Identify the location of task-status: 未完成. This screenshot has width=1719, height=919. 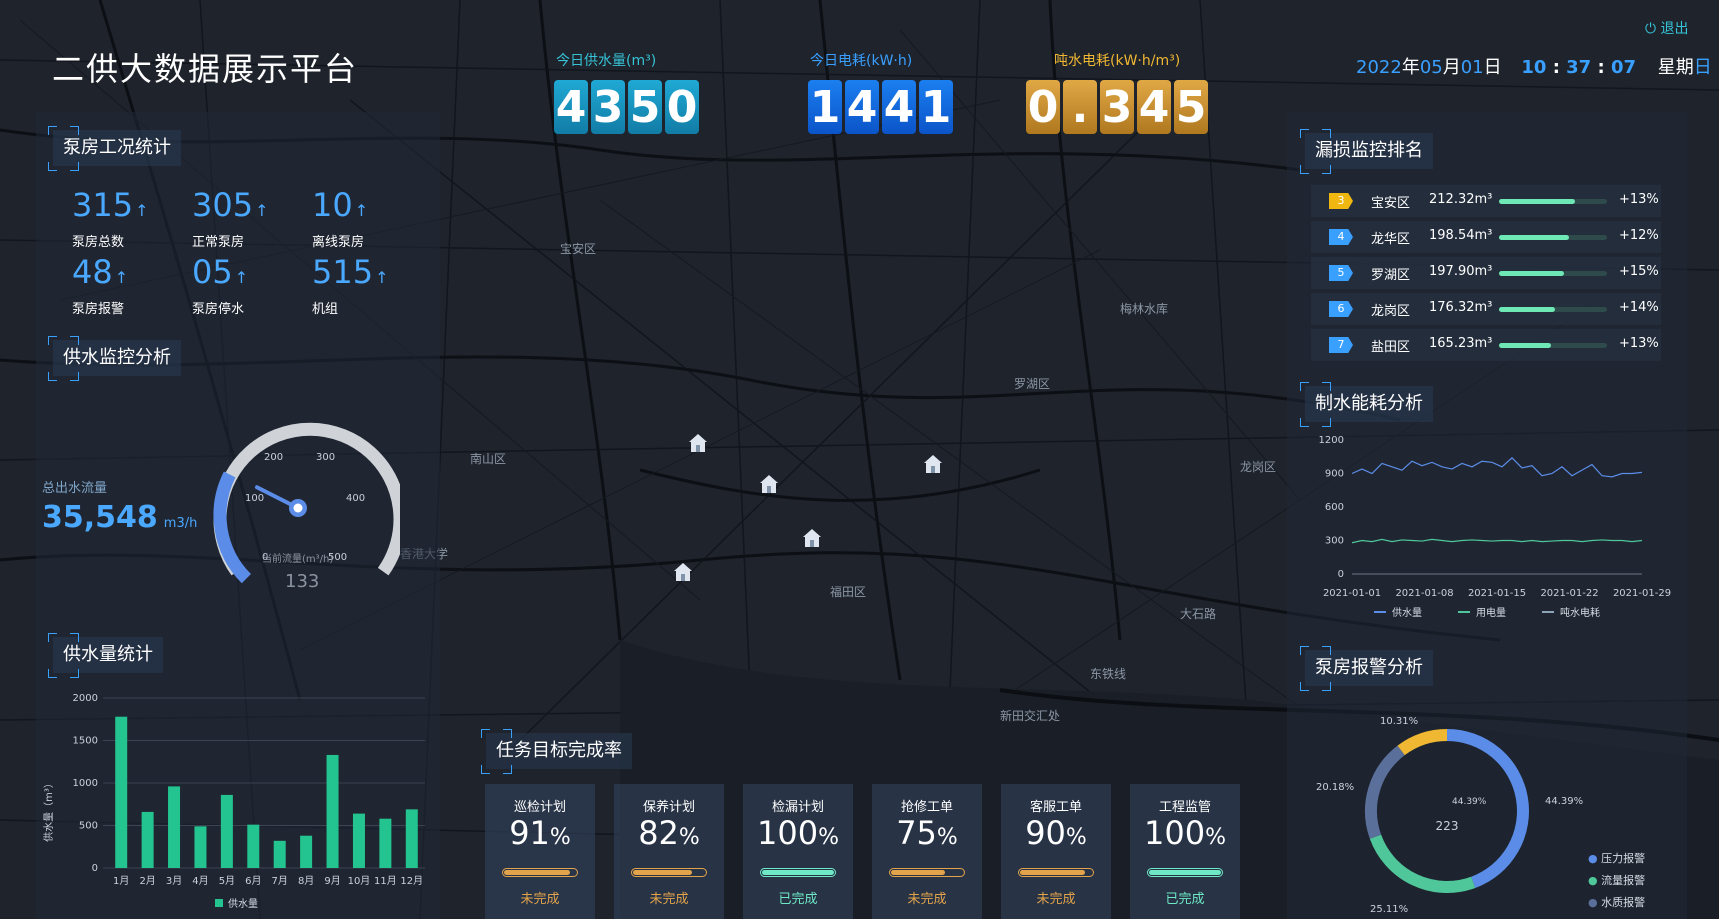
(927, 899).